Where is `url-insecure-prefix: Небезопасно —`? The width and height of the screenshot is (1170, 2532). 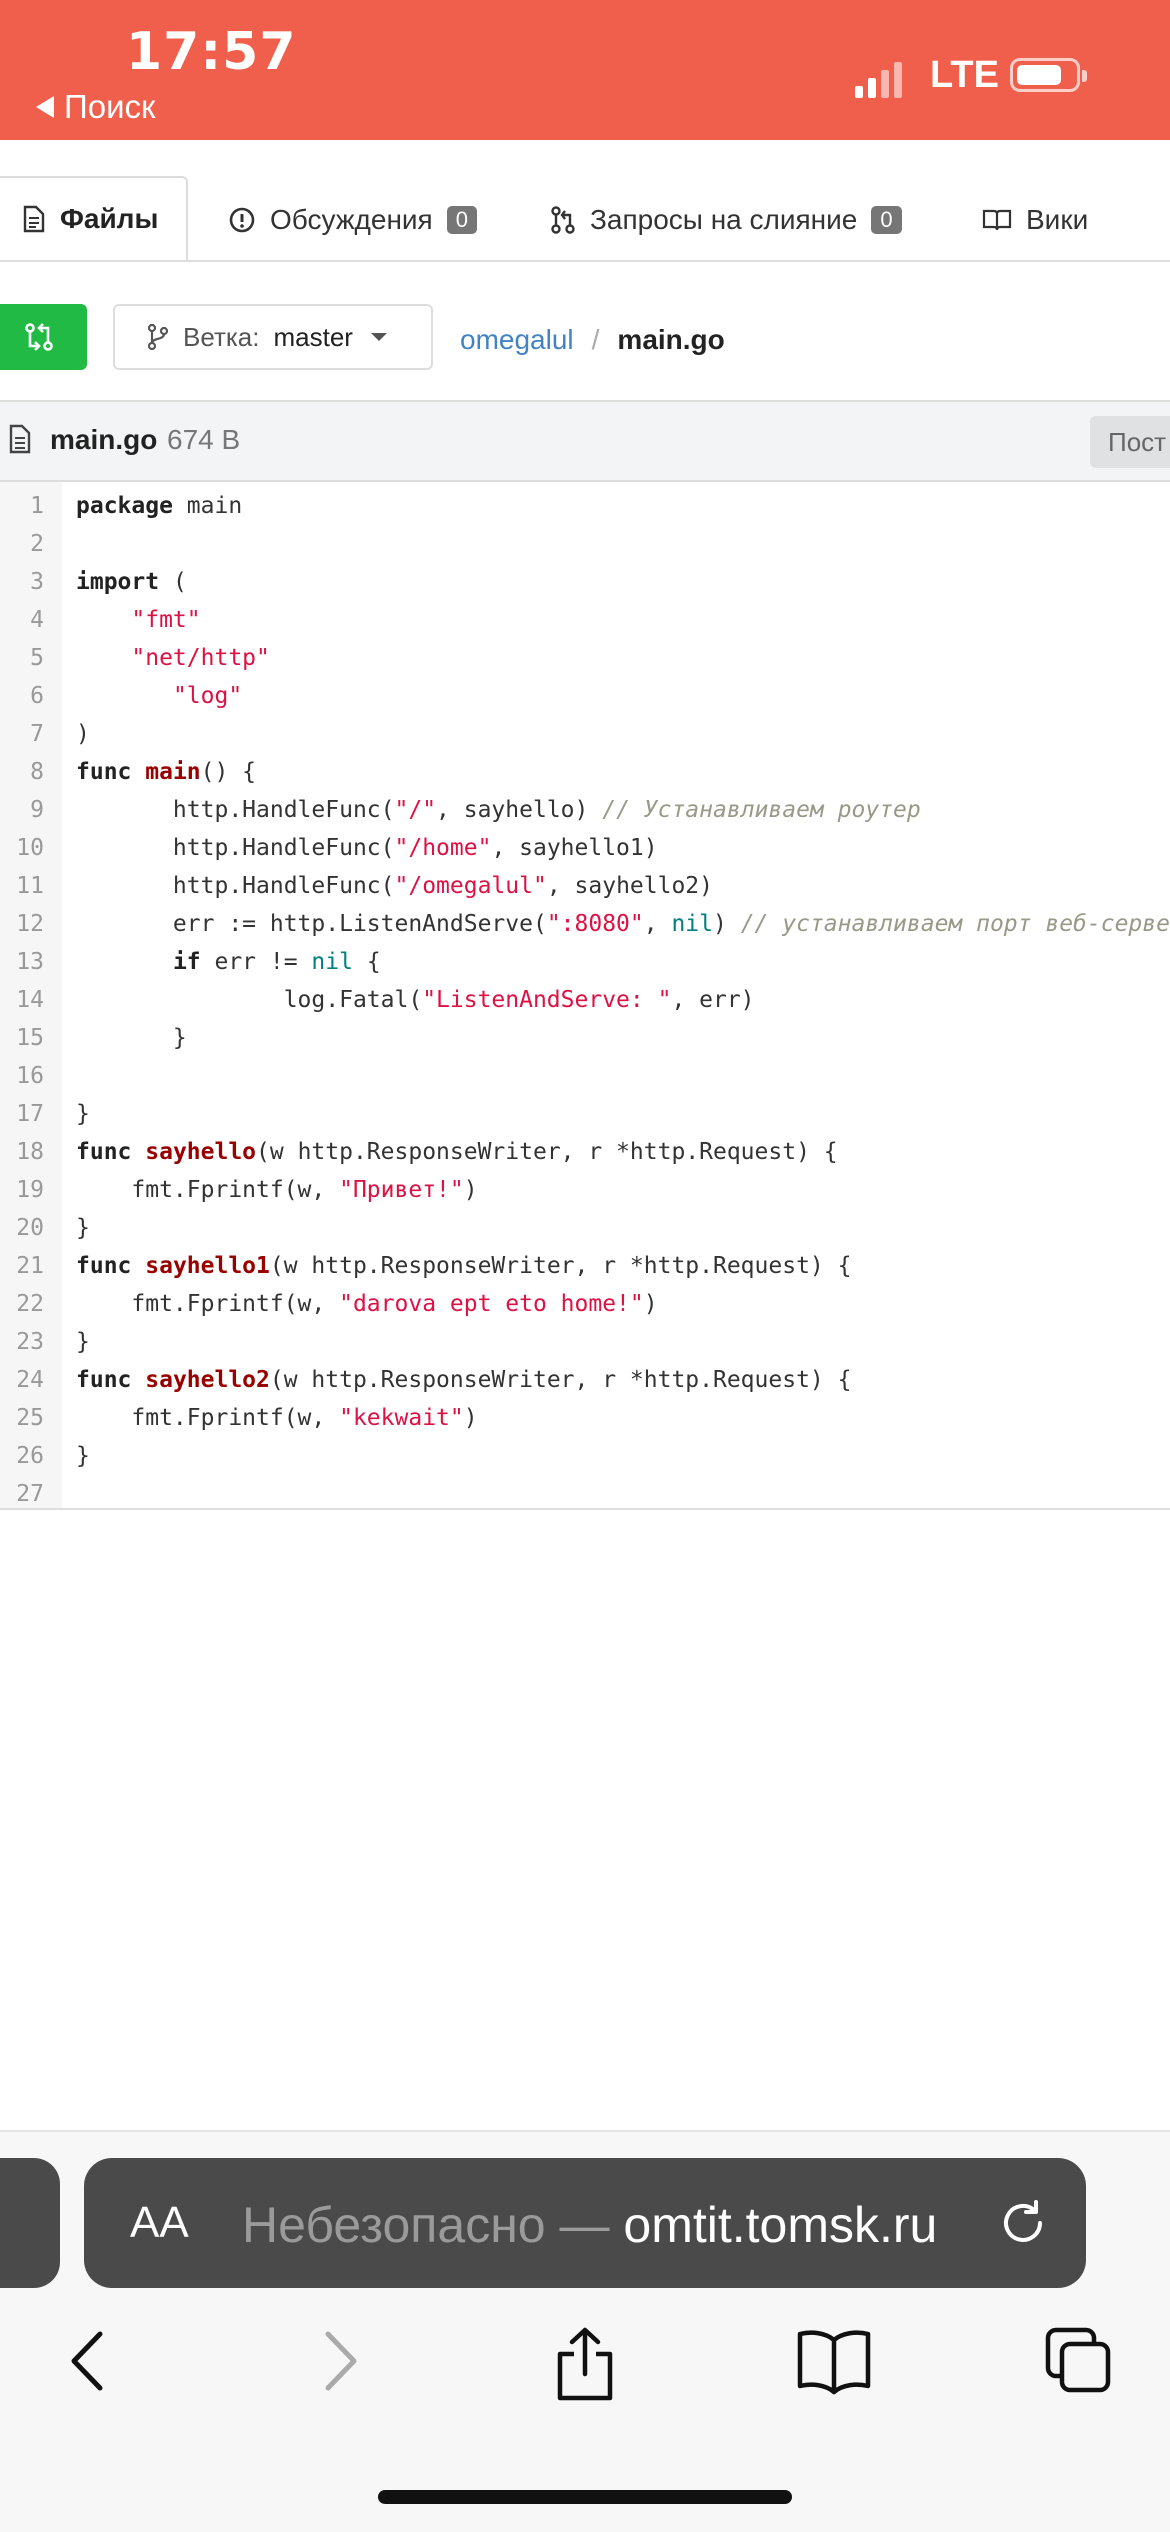
url-insecure-prefix: Небезопасно — is located at coordinates (426, 2225).